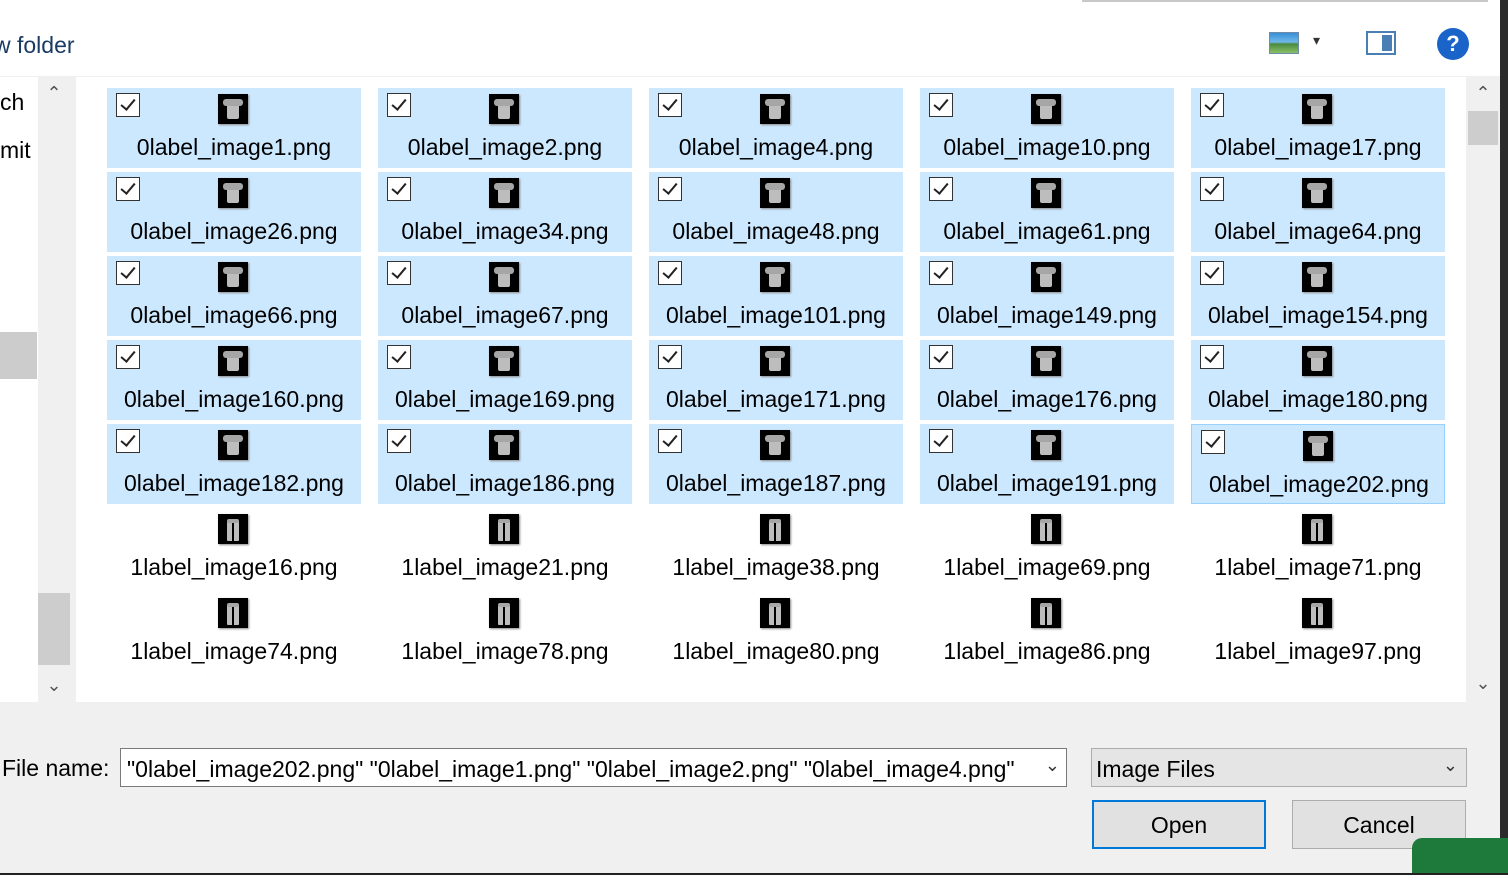  I want to click on file-type-select: Image Files ⌄, so click(1279, 767).